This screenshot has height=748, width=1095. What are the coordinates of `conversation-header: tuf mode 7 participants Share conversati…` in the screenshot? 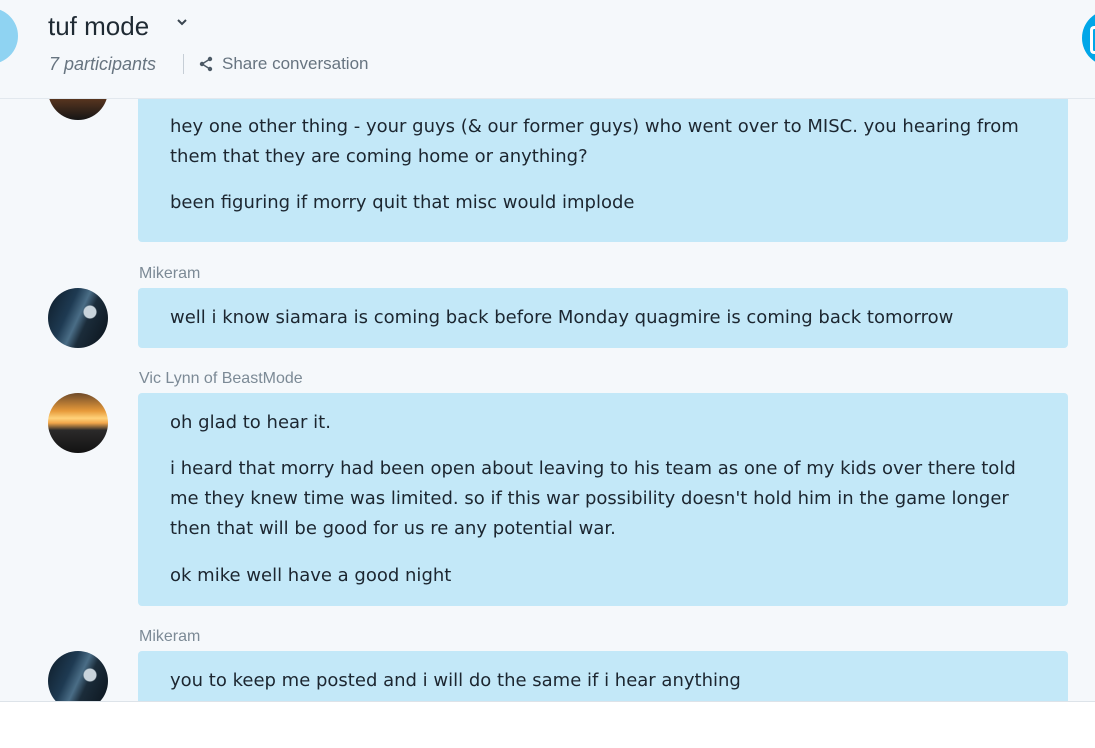 It's located at (547, 49).